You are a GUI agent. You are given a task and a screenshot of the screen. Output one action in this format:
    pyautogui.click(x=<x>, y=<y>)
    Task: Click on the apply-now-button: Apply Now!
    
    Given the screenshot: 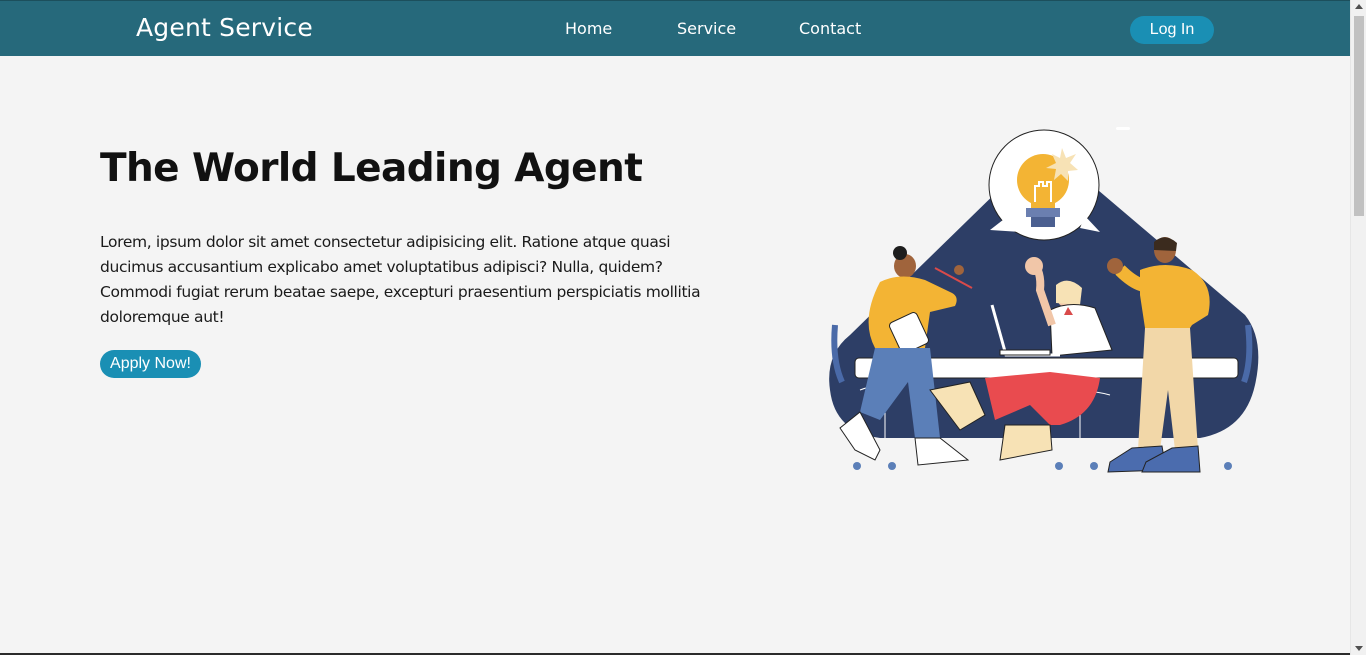 What is the action you would take?
    pyautogui.click(x=150, y=364)
    